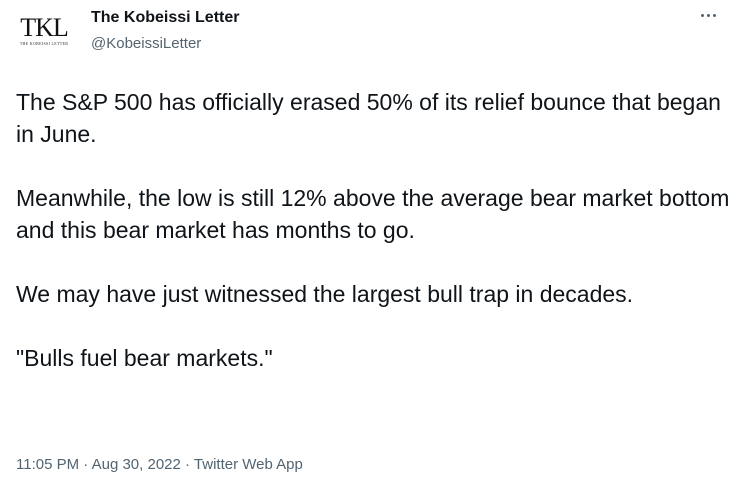  What do you see at coordinates (44, 27) in the screenshot?
I see `avatar-logo-text: TKL` at bounding box center [44, 27].